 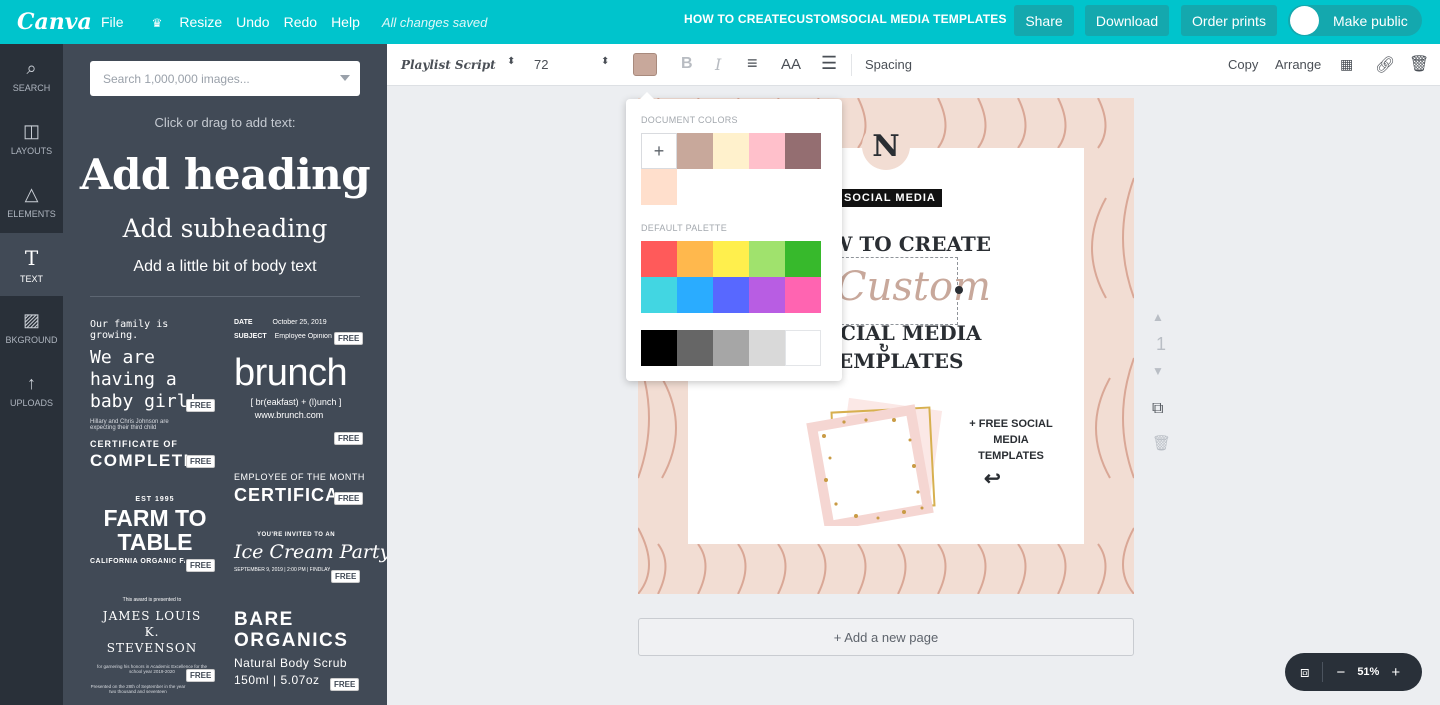 What do you see at coordinates (1229, 20) in the screenshot?
I see `order-prints-button: Order prints` at bounding box center [1229, 20].